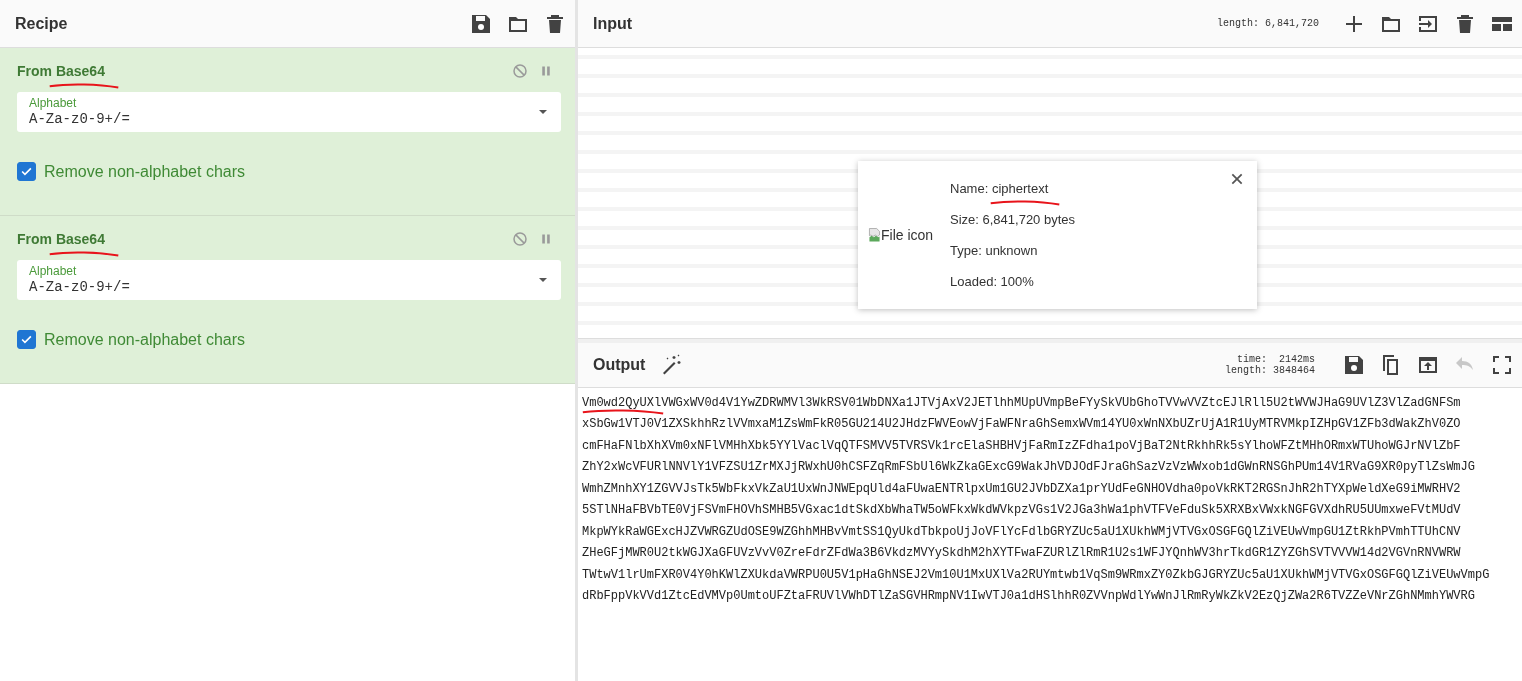 The height and width of the screenshot is (681, 1522). What do you see at coordinates (1021, 510) in the screenshot?
I see `output-line: 5STlNHaFBVbTE0VjFSVmFHOVhSMHB5VGxac1dtSkdXbWhaTW5oWFkxWkdWVkpzVGs1V2JGa3hWa1phVTFVeFduSk5XRXBxVWxkNGFGVXdhRU5UUmxweFVtMUdV` at bounding box center [1021, 510].